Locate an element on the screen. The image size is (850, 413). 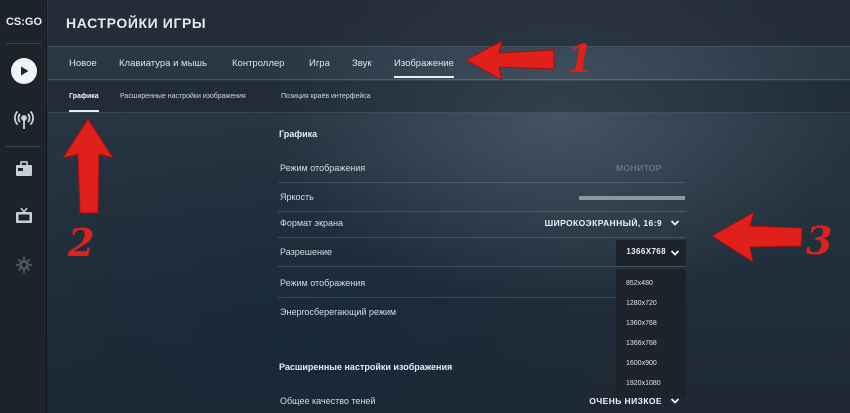
tab-controller: Контроллер is located at coordinates (258, 63).